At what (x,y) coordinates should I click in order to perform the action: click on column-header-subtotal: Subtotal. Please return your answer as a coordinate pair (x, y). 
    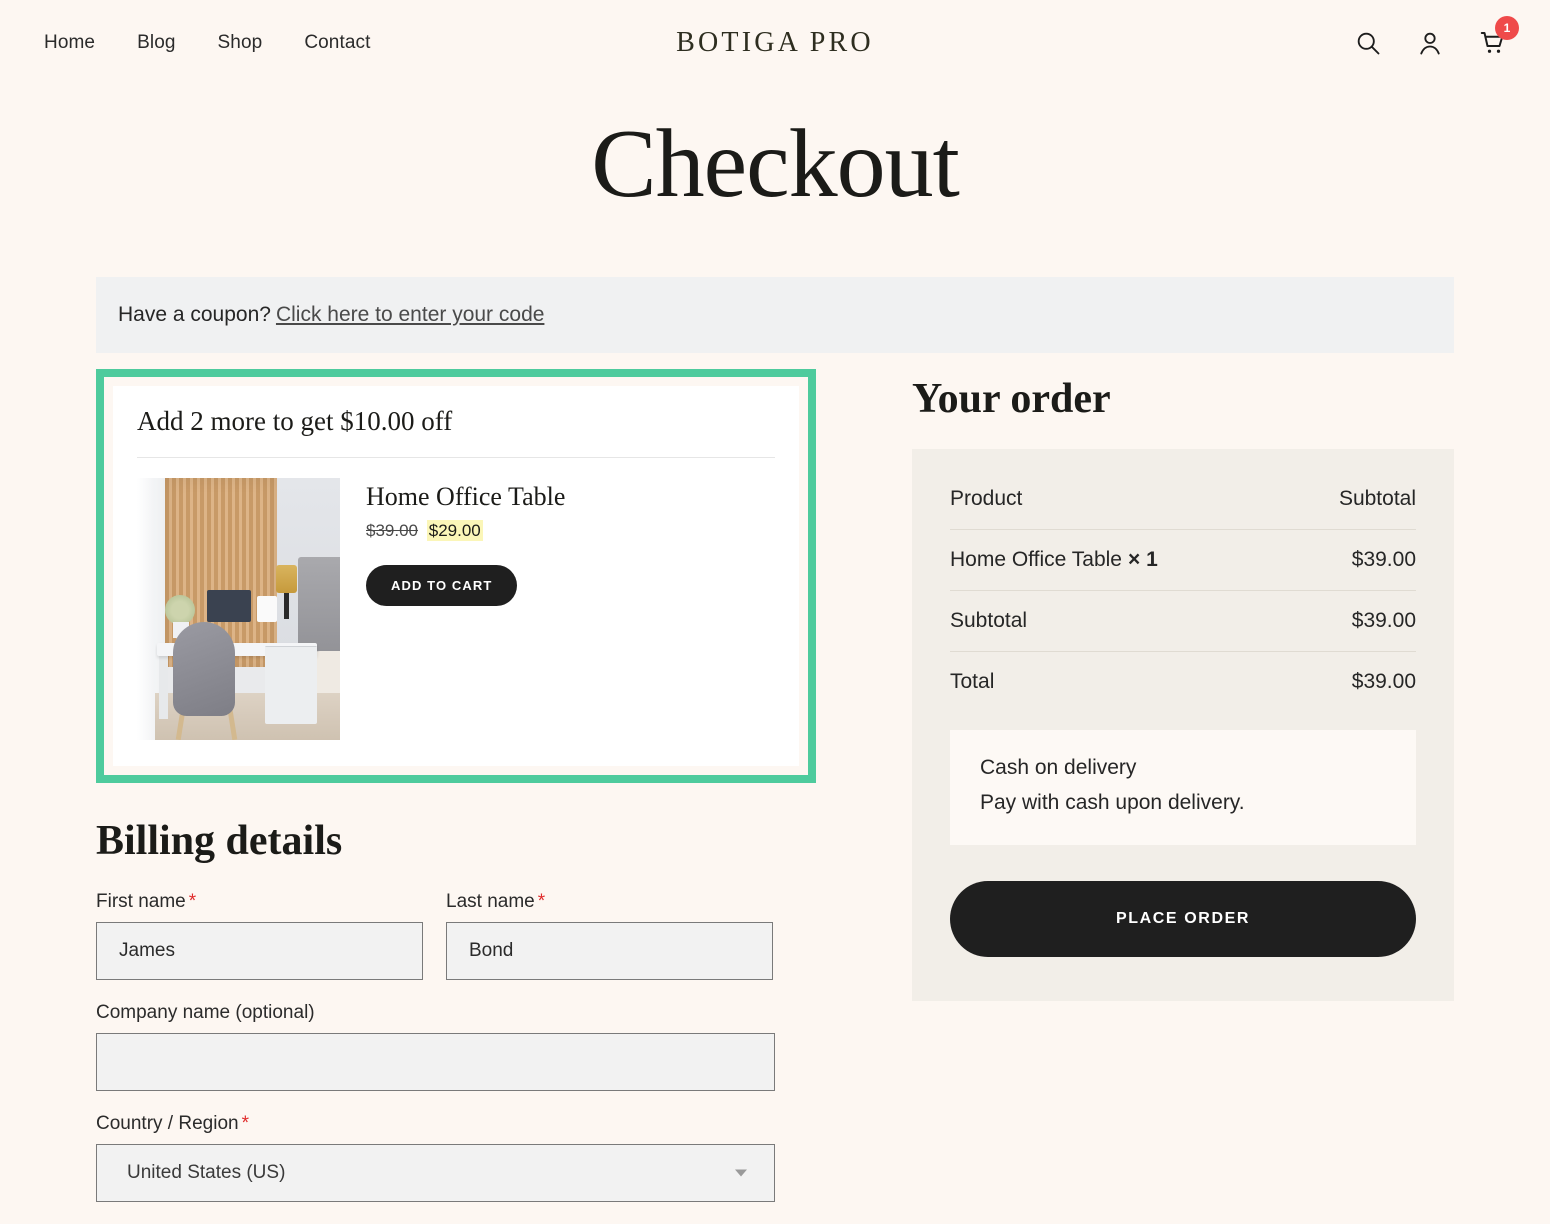
    Looking at the image, I should click on (1377, 498).